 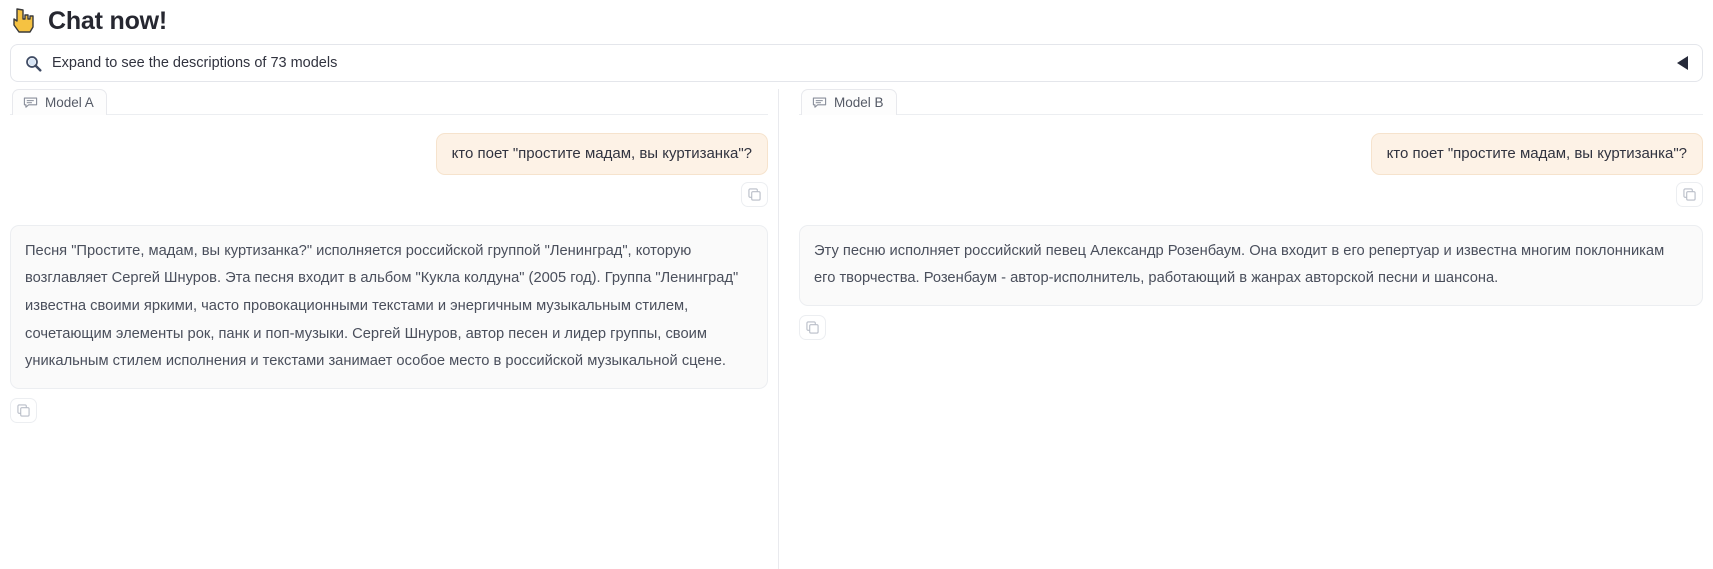 I want to click on app-header: Chat now!, so click(x=856, y=21).